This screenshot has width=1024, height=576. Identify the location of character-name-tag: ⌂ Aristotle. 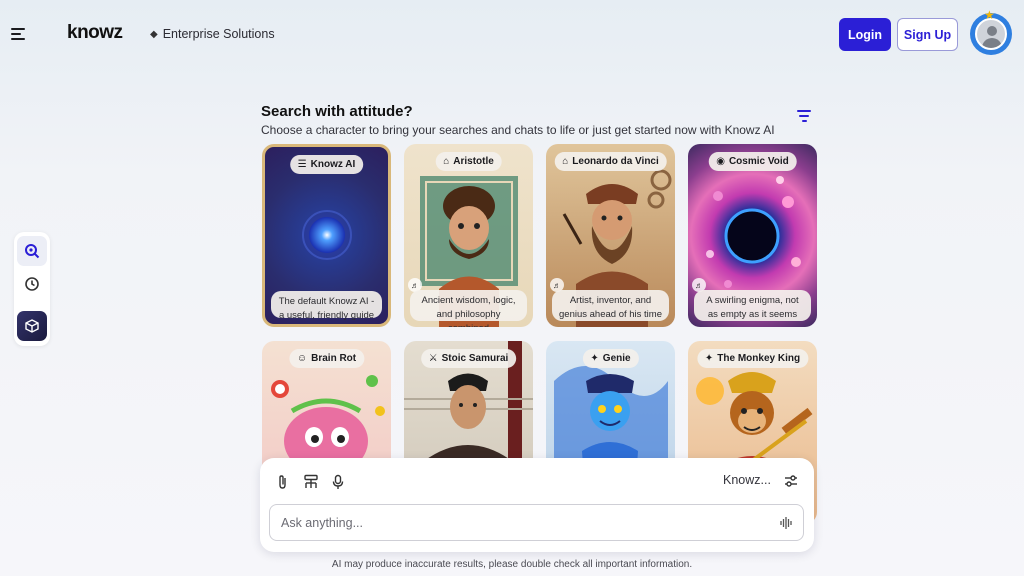
(468, 161).